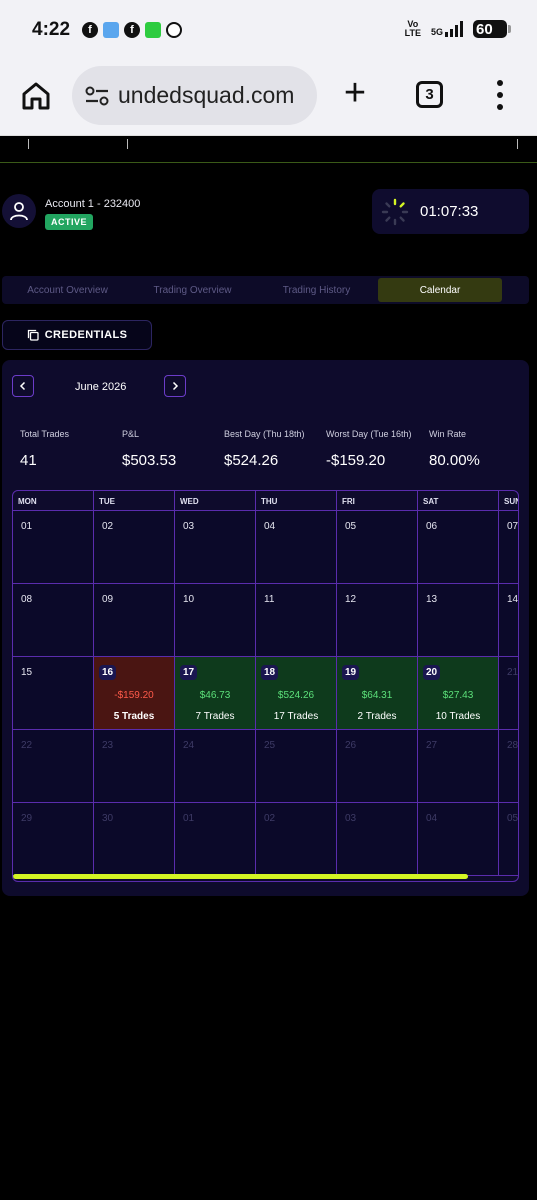  Describe the element at coordinates (175, 386) in the screenshot. I see `next-month-button` at that location.